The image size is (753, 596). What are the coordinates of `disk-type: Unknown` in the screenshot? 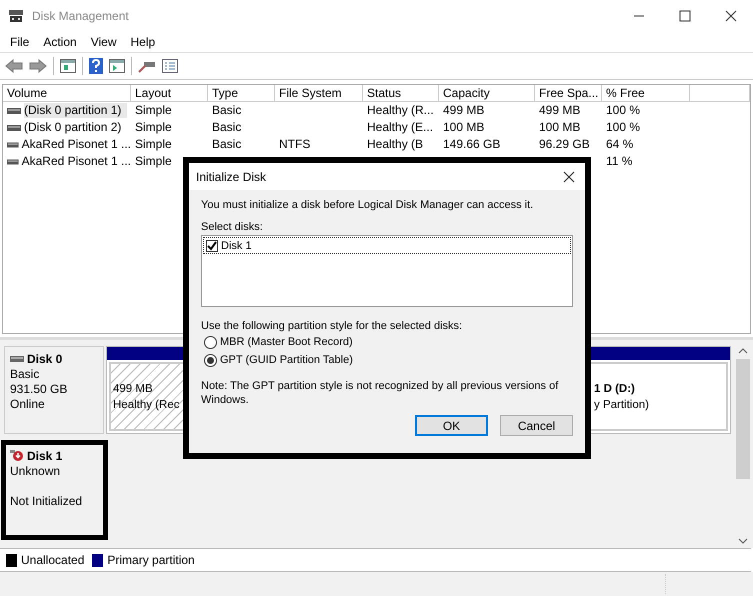 It's located at (36, 471).